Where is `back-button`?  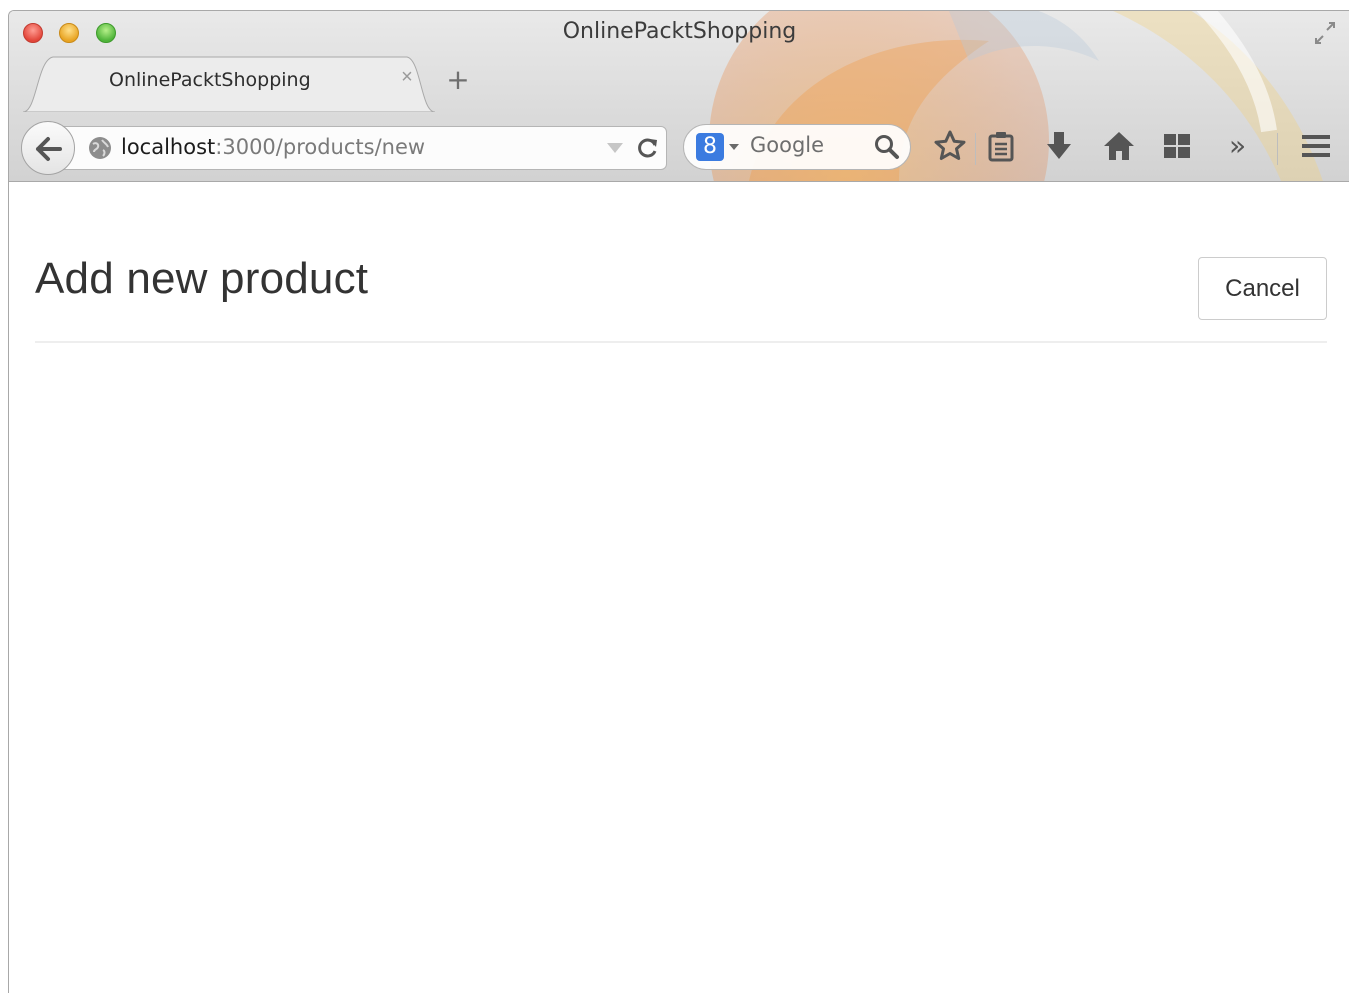
back-button is located at coordinates (48, 148).